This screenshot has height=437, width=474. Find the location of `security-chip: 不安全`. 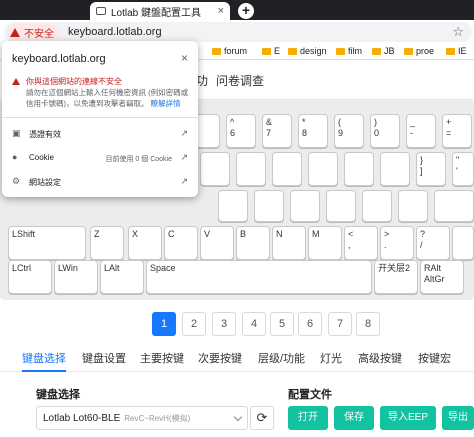

security-chip: 不安全 is located at coordinates (33, 32).